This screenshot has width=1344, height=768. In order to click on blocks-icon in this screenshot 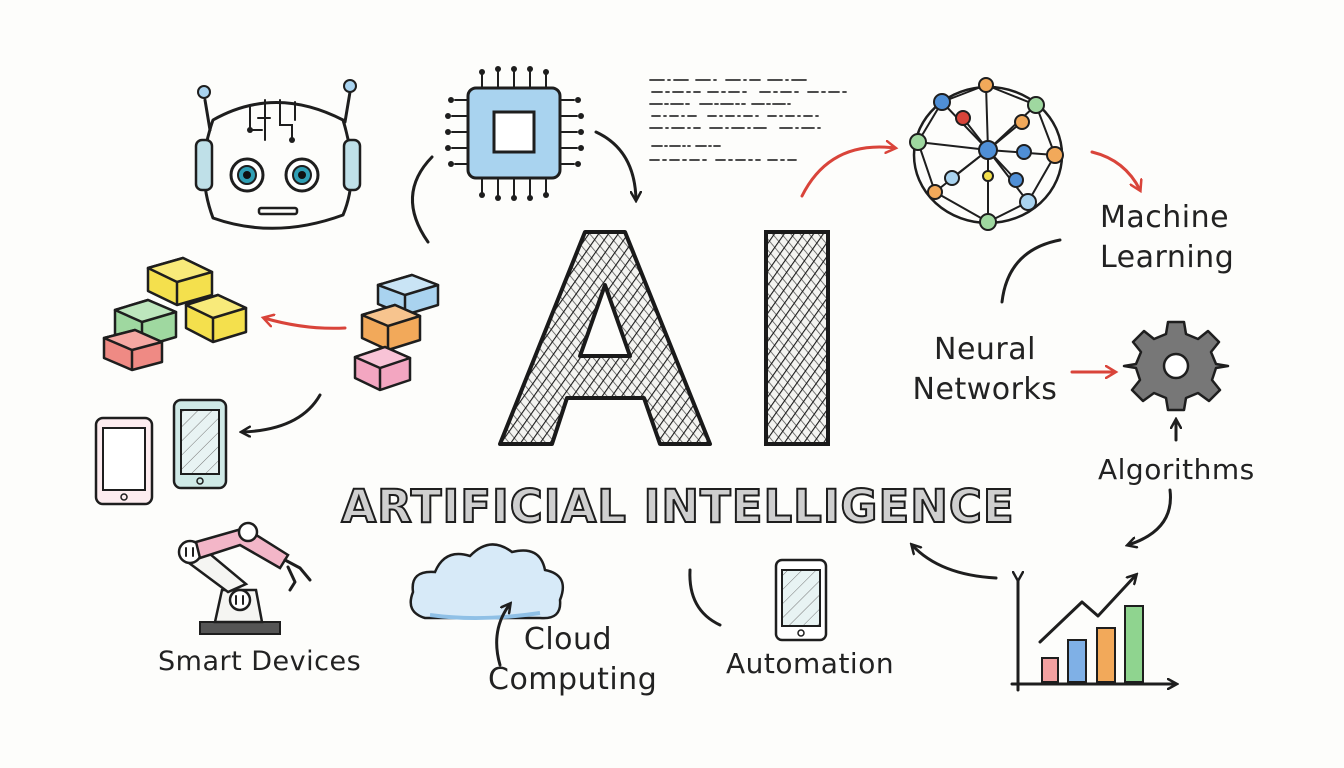, I will do `click(175, 314)`.